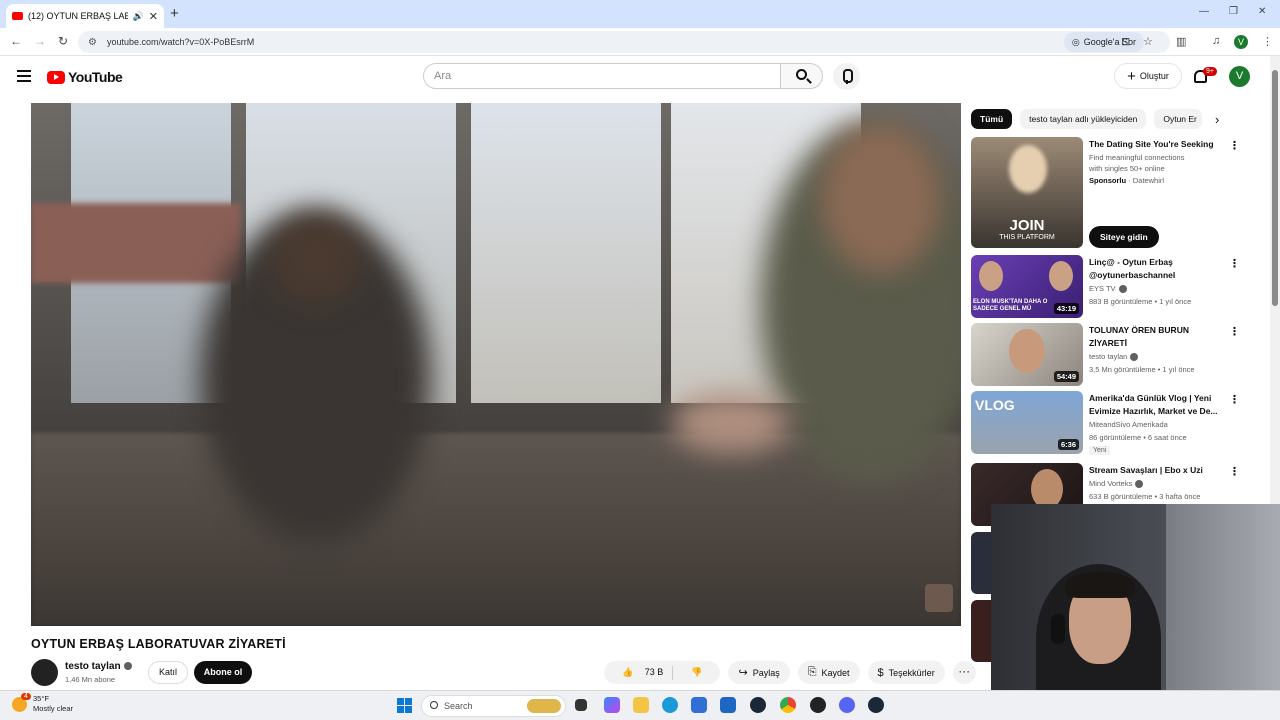 This screenshot has height=720, width=1280. I want to click on google-ask-button: ◎ Google'a Sor, so click(1103, 42).